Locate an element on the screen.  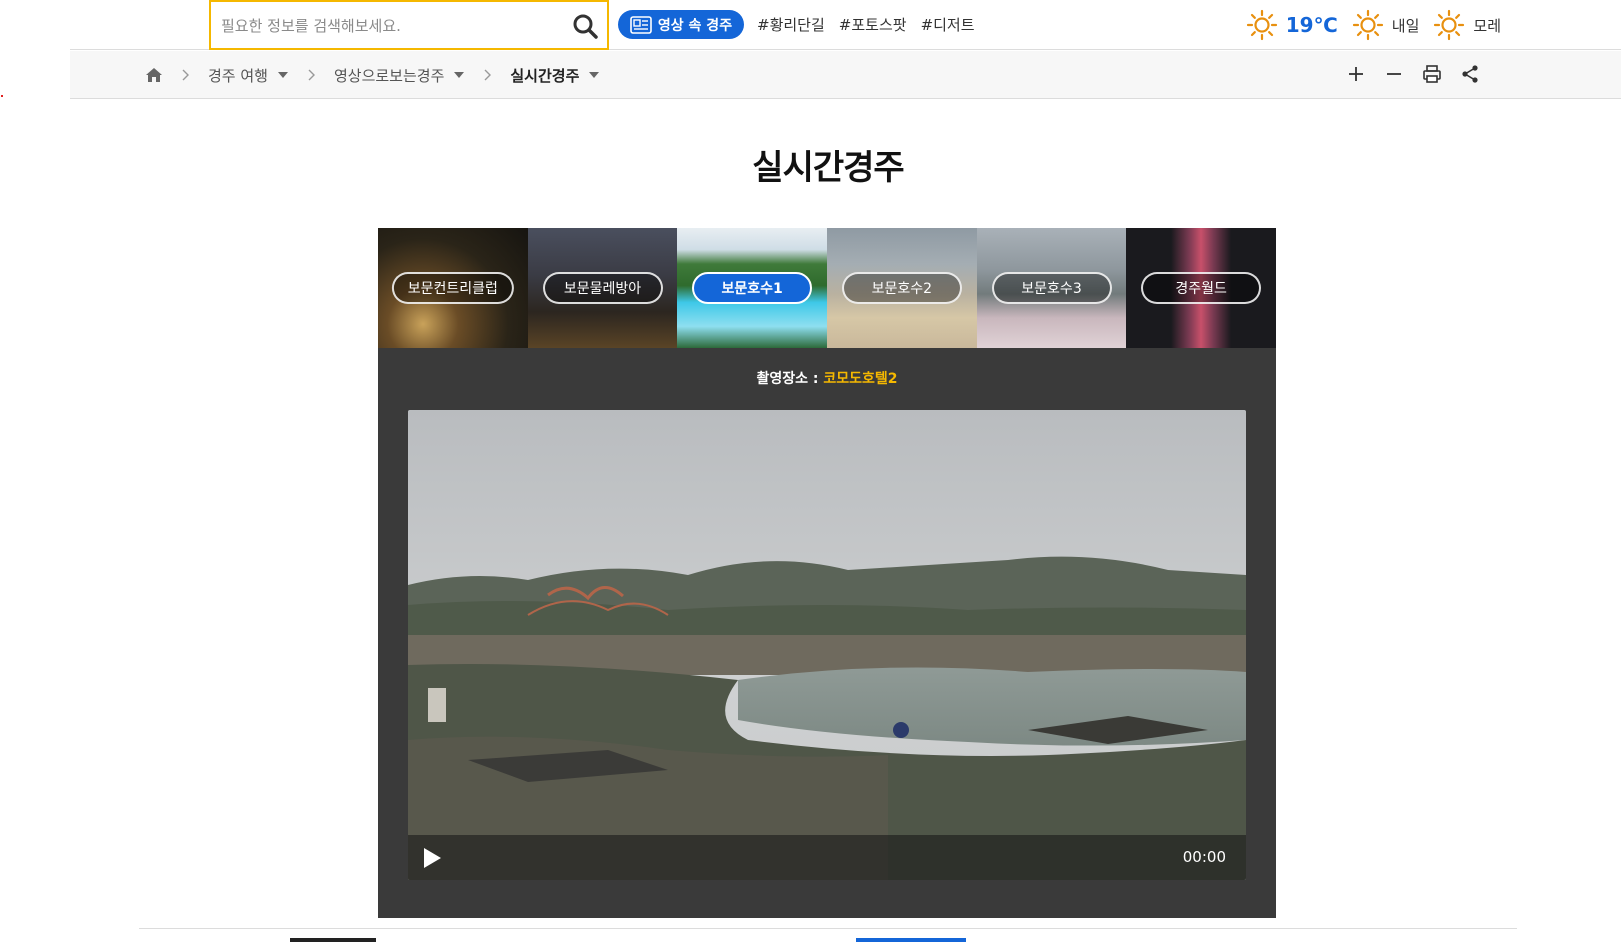
camera-tab-label: 보문호수2 is located at coordinates (901, 288).